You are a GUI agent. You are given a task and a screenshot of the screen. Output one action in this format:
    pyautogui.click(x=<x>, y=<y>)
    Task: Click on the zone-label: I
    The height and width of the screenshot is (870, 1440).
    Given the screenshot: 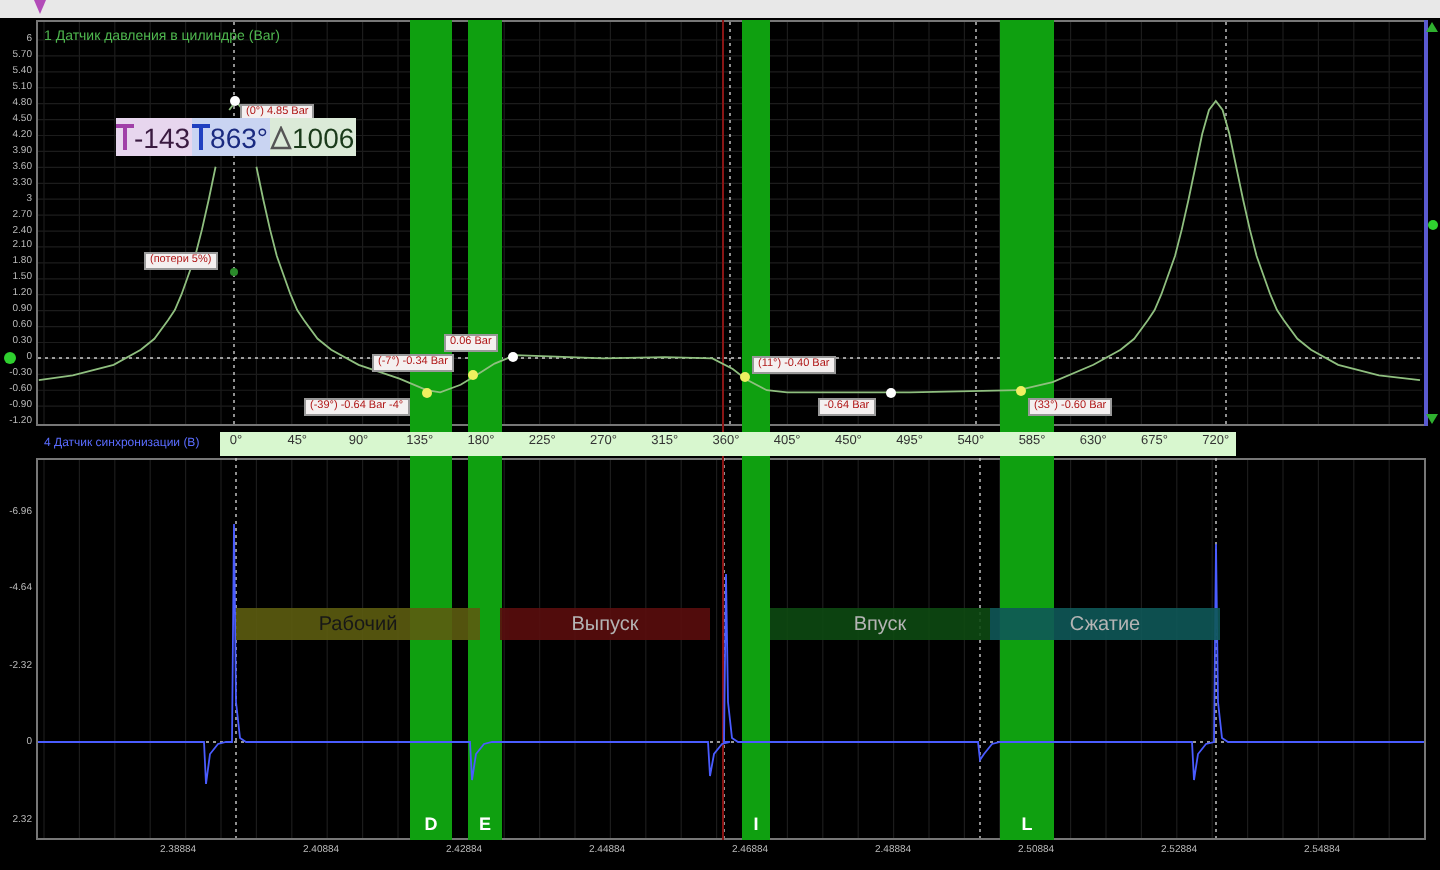 What is the action you would take?
    pyautogui.click(x=756, y=825)
    